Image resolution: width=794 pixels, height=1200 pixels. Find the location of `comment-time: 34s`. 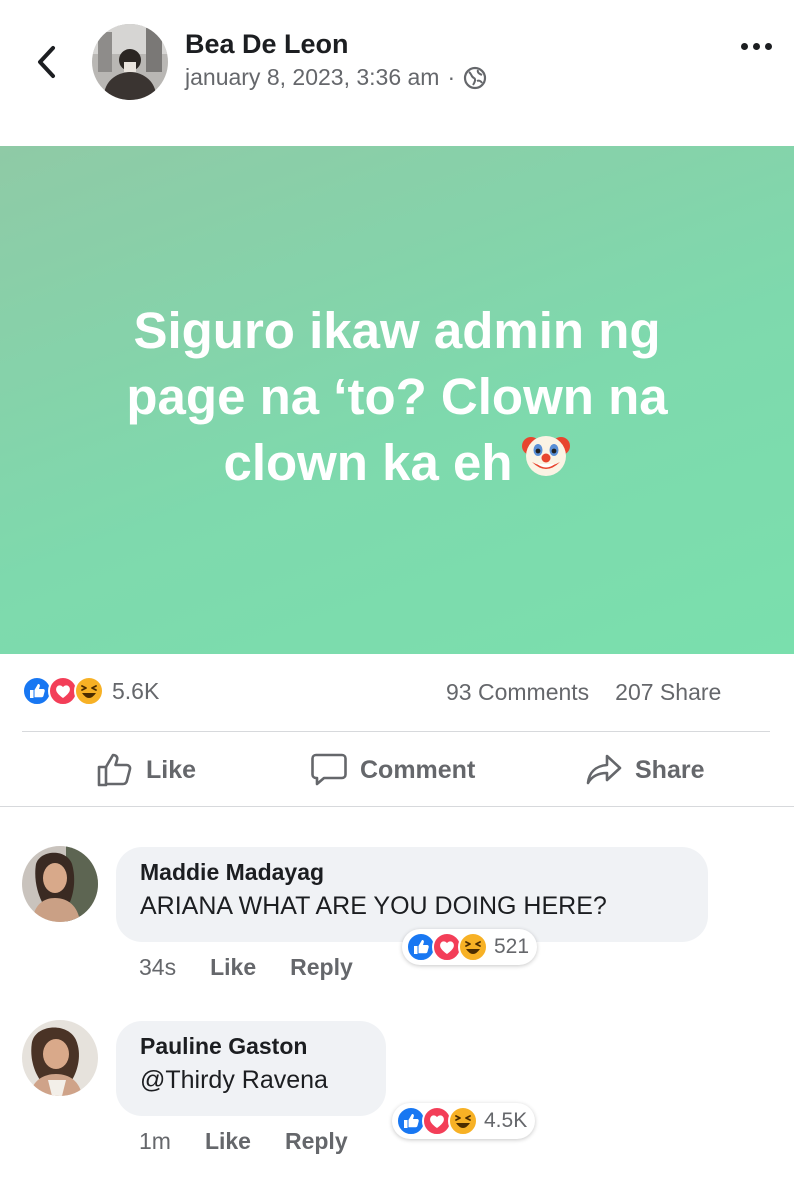

comment-time: 34s is located at coordinates (158, 967).